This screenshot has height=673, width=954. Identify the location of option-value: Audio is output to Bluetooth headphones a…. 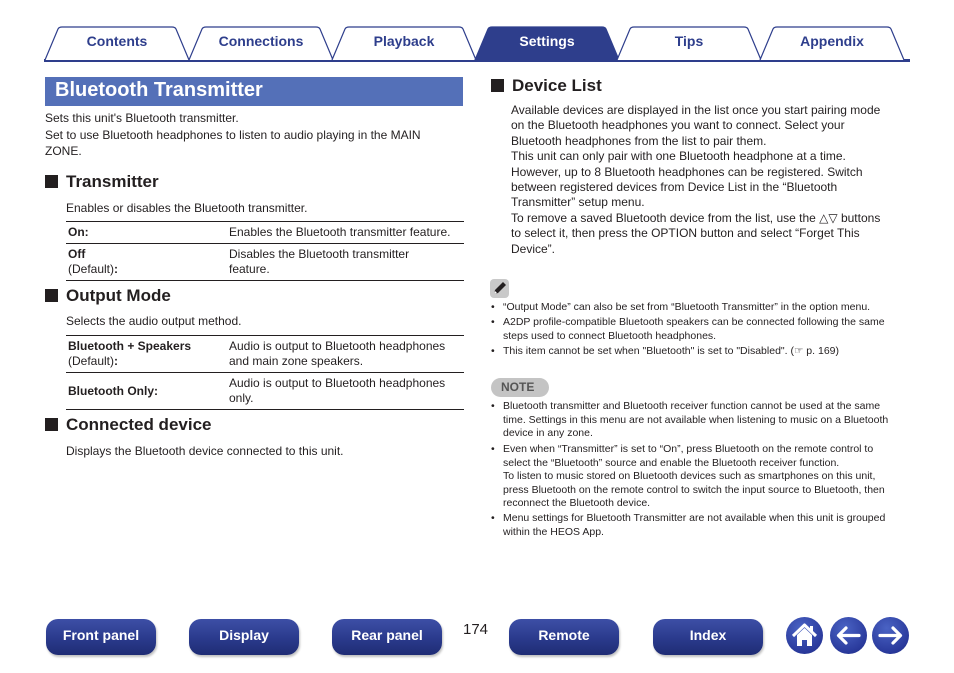
(345, 354).